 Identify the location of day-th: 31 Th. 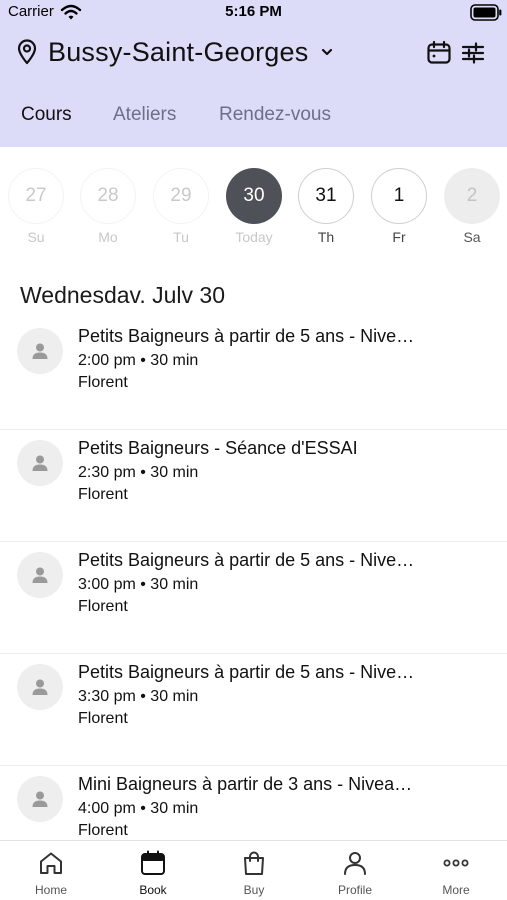
(326, 206).